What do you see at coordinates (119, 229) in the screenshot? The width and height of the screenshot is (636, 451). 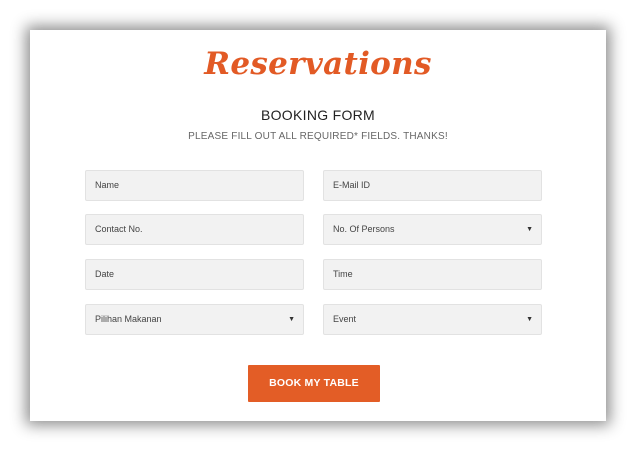 I see `contact-placeholder: Contact No.` at bounding box center [119, 229].